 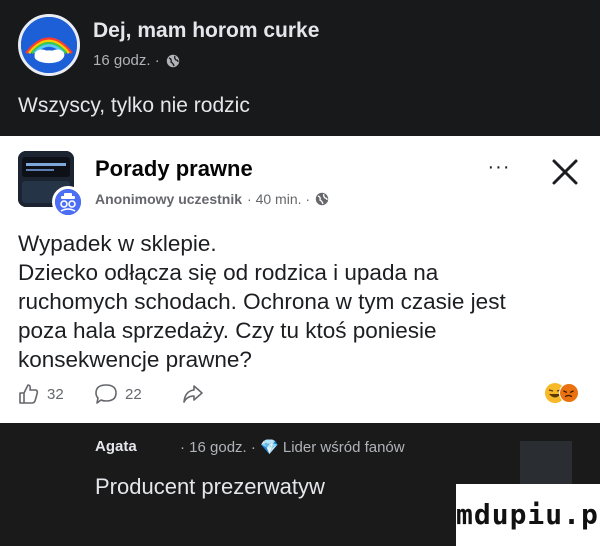 What do you see at coordinates (168, 199) in the screenshot?
I see `post-author: Anonimowy uczestnik` at bounding box center [168, 199].